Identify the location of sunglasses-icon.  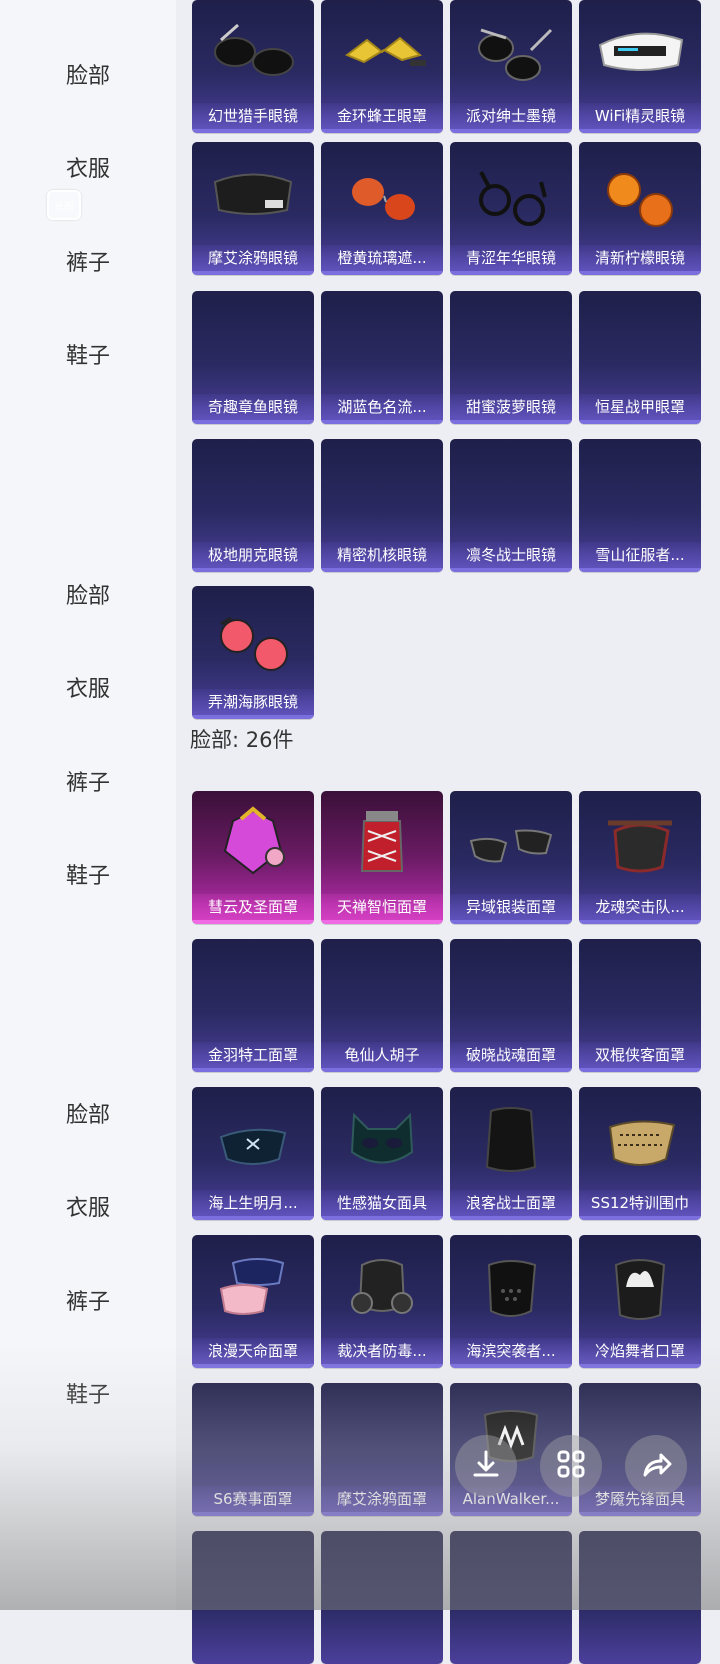
(382, 192).